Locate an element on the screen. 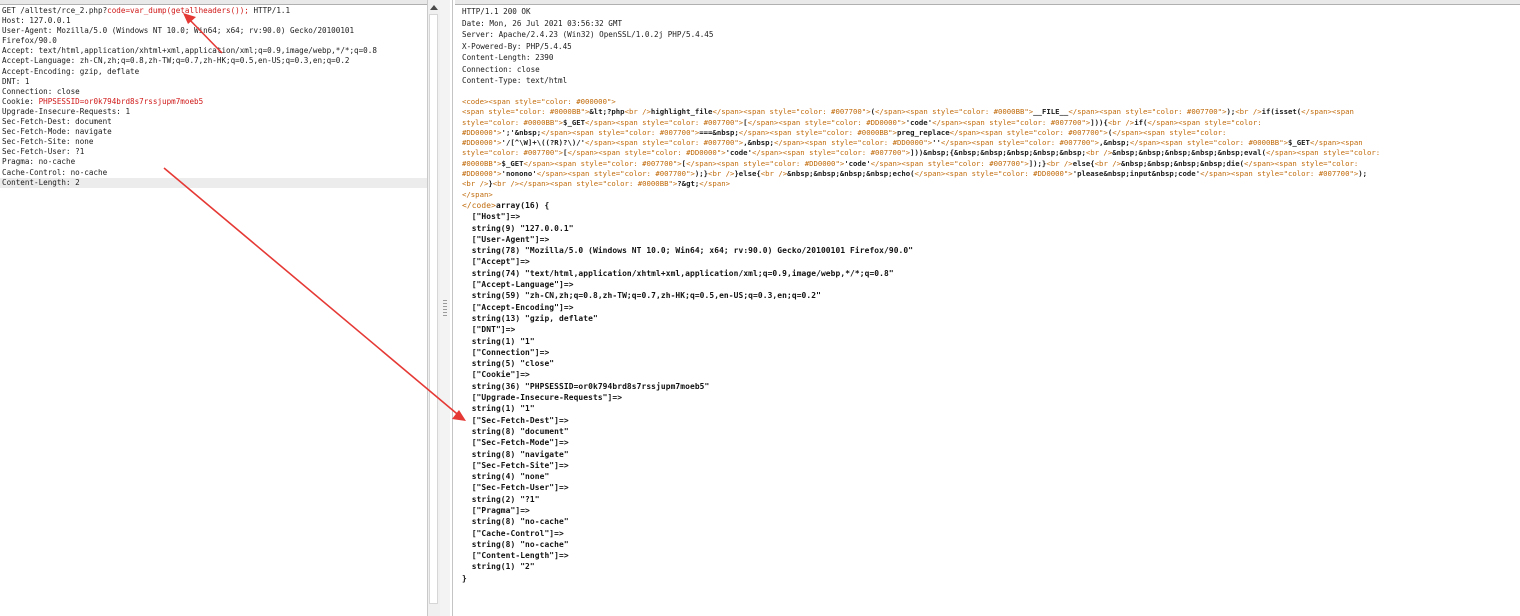  dump-line: string(5) "close" is located at coordinates (508, 364).